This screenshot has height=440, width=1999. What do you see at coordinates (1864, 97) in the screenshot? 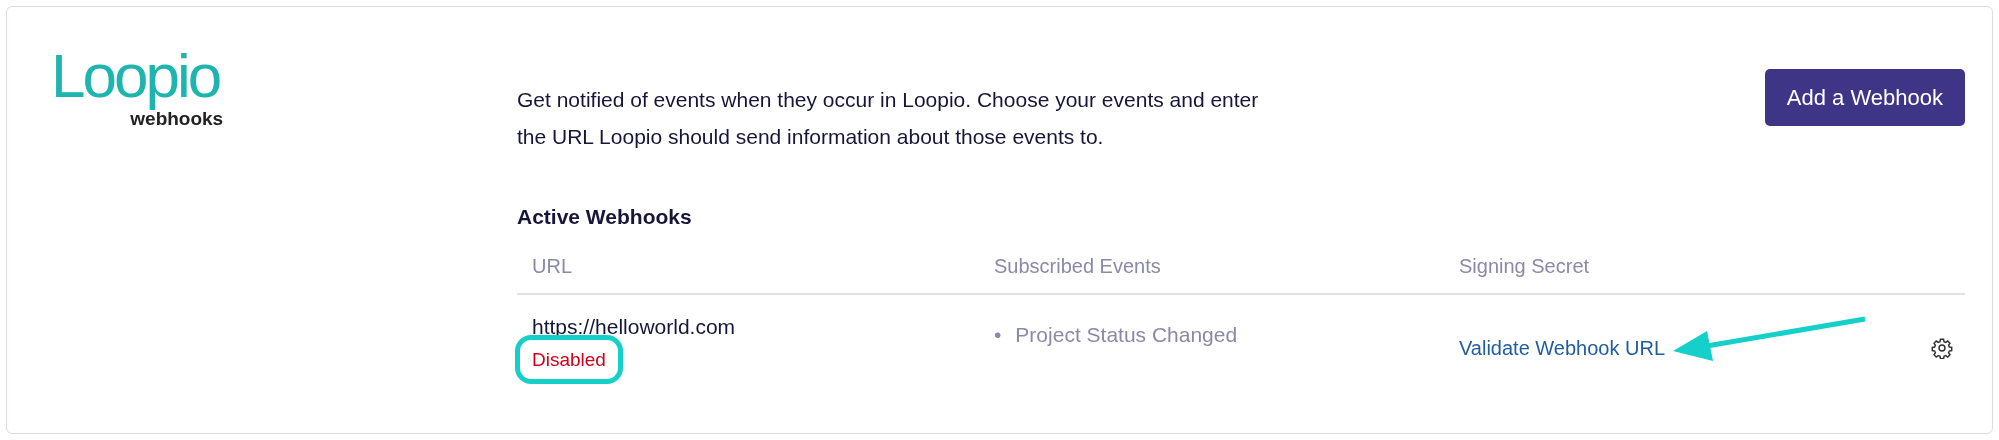
I see `add-webhook-button: Add a Webhook` at bounding box center [1864, 97].